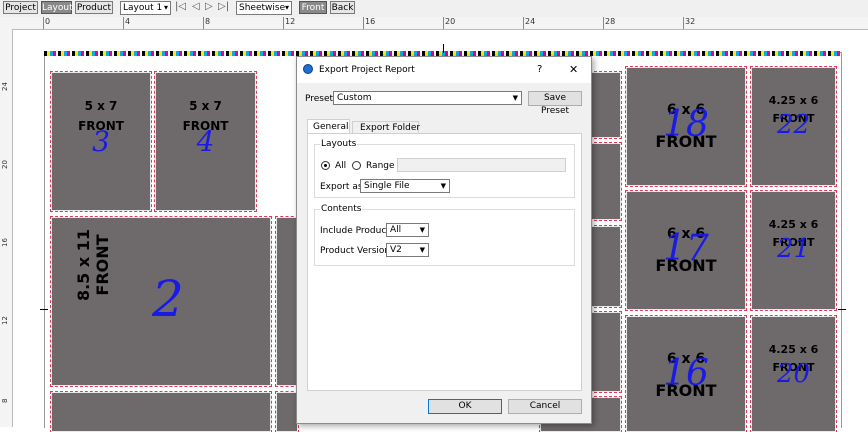 This screenshot has width=868, height=432. I want to click on layout-button: Layout, so click(57, 7).